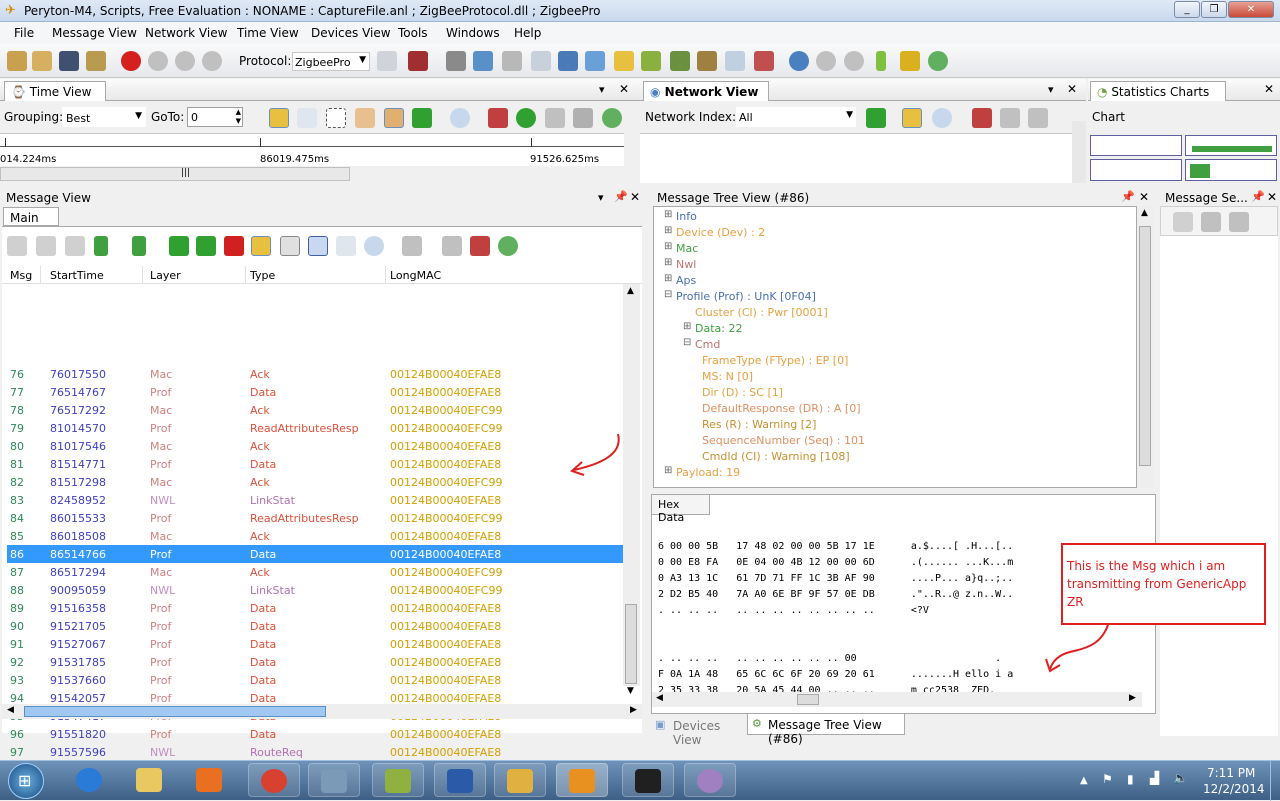 The image size is (1280, 801). What do you see at coordinates (568, 61) in the screenshot?
I see `grid-icon` at bounding box center [568, 61].